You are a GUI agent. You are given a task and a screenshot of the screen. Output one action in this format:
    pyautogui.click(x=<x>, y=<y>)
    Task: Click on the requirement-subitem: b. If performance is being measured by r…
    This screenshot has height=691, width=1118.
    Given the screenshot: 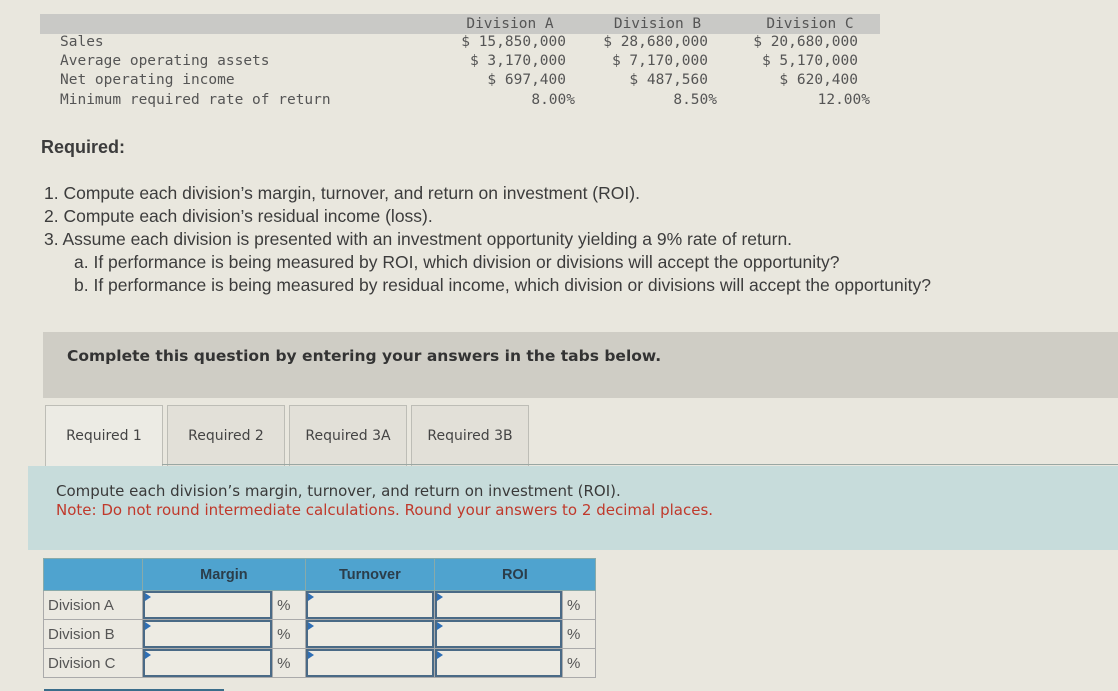 What is the action you would take?
    pyautogui.click(x=502, y=285)
    